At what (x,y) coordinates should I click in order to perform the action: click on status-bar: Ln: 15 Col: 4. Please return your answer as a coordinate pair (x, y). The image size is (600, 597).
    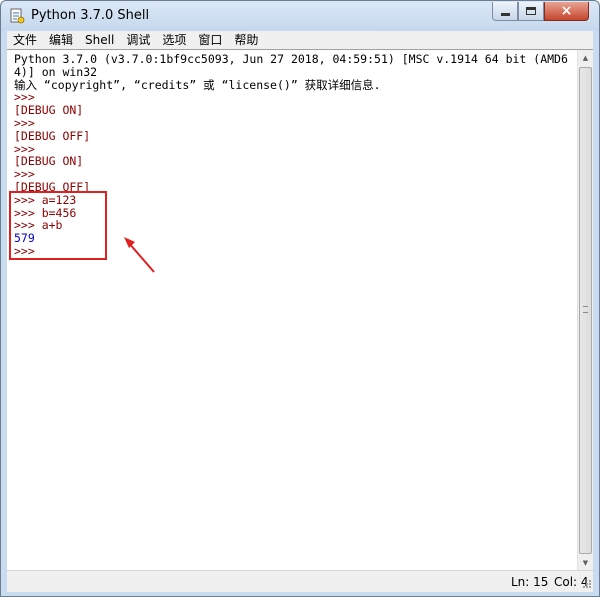
    Looking at the image, I should click on (300, 581).